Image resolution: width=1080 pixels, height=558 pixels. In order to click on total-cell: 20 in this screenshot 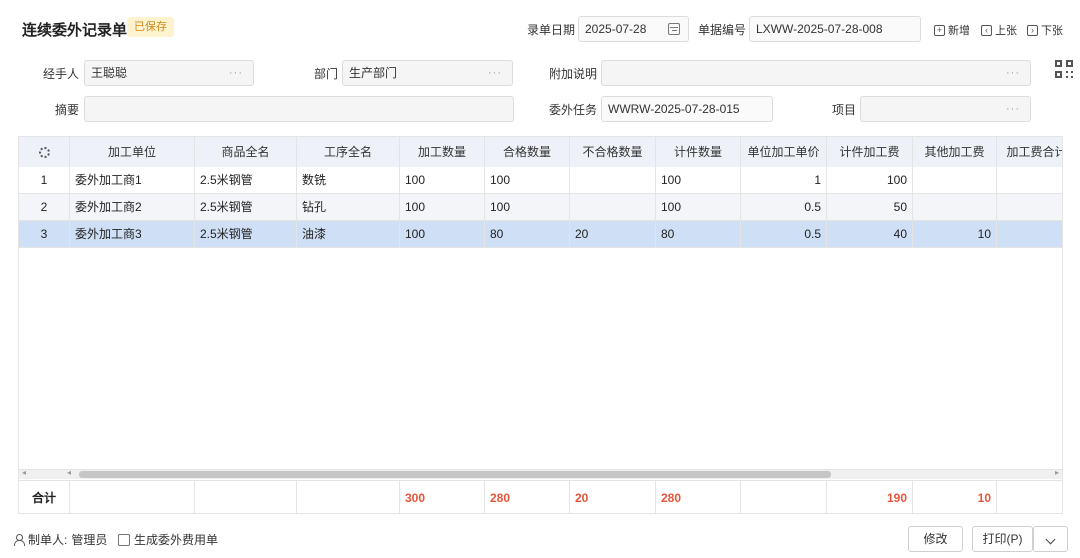, I will do `click(613, 497)`.